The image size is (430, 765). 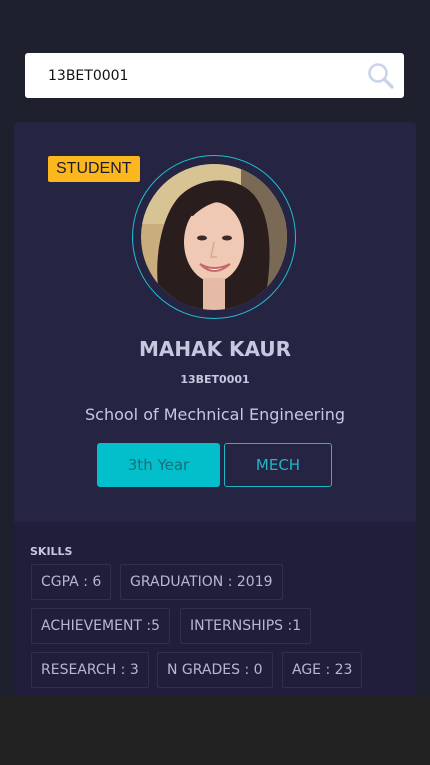 I want to click on search-input, so click(x=190, y=75).